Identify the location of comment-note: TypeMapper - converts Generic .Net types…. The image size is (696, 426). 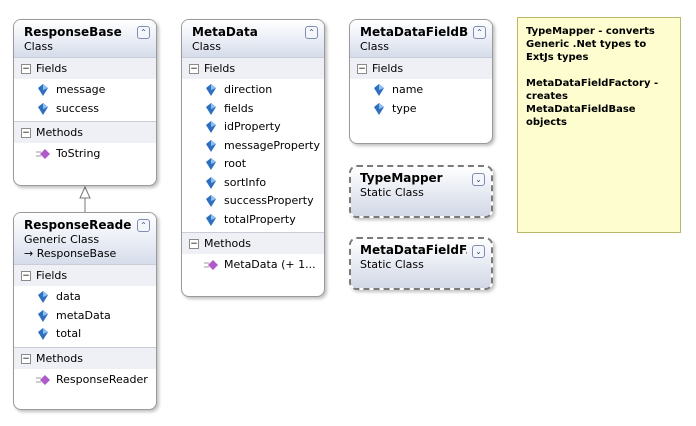
(599, 125).